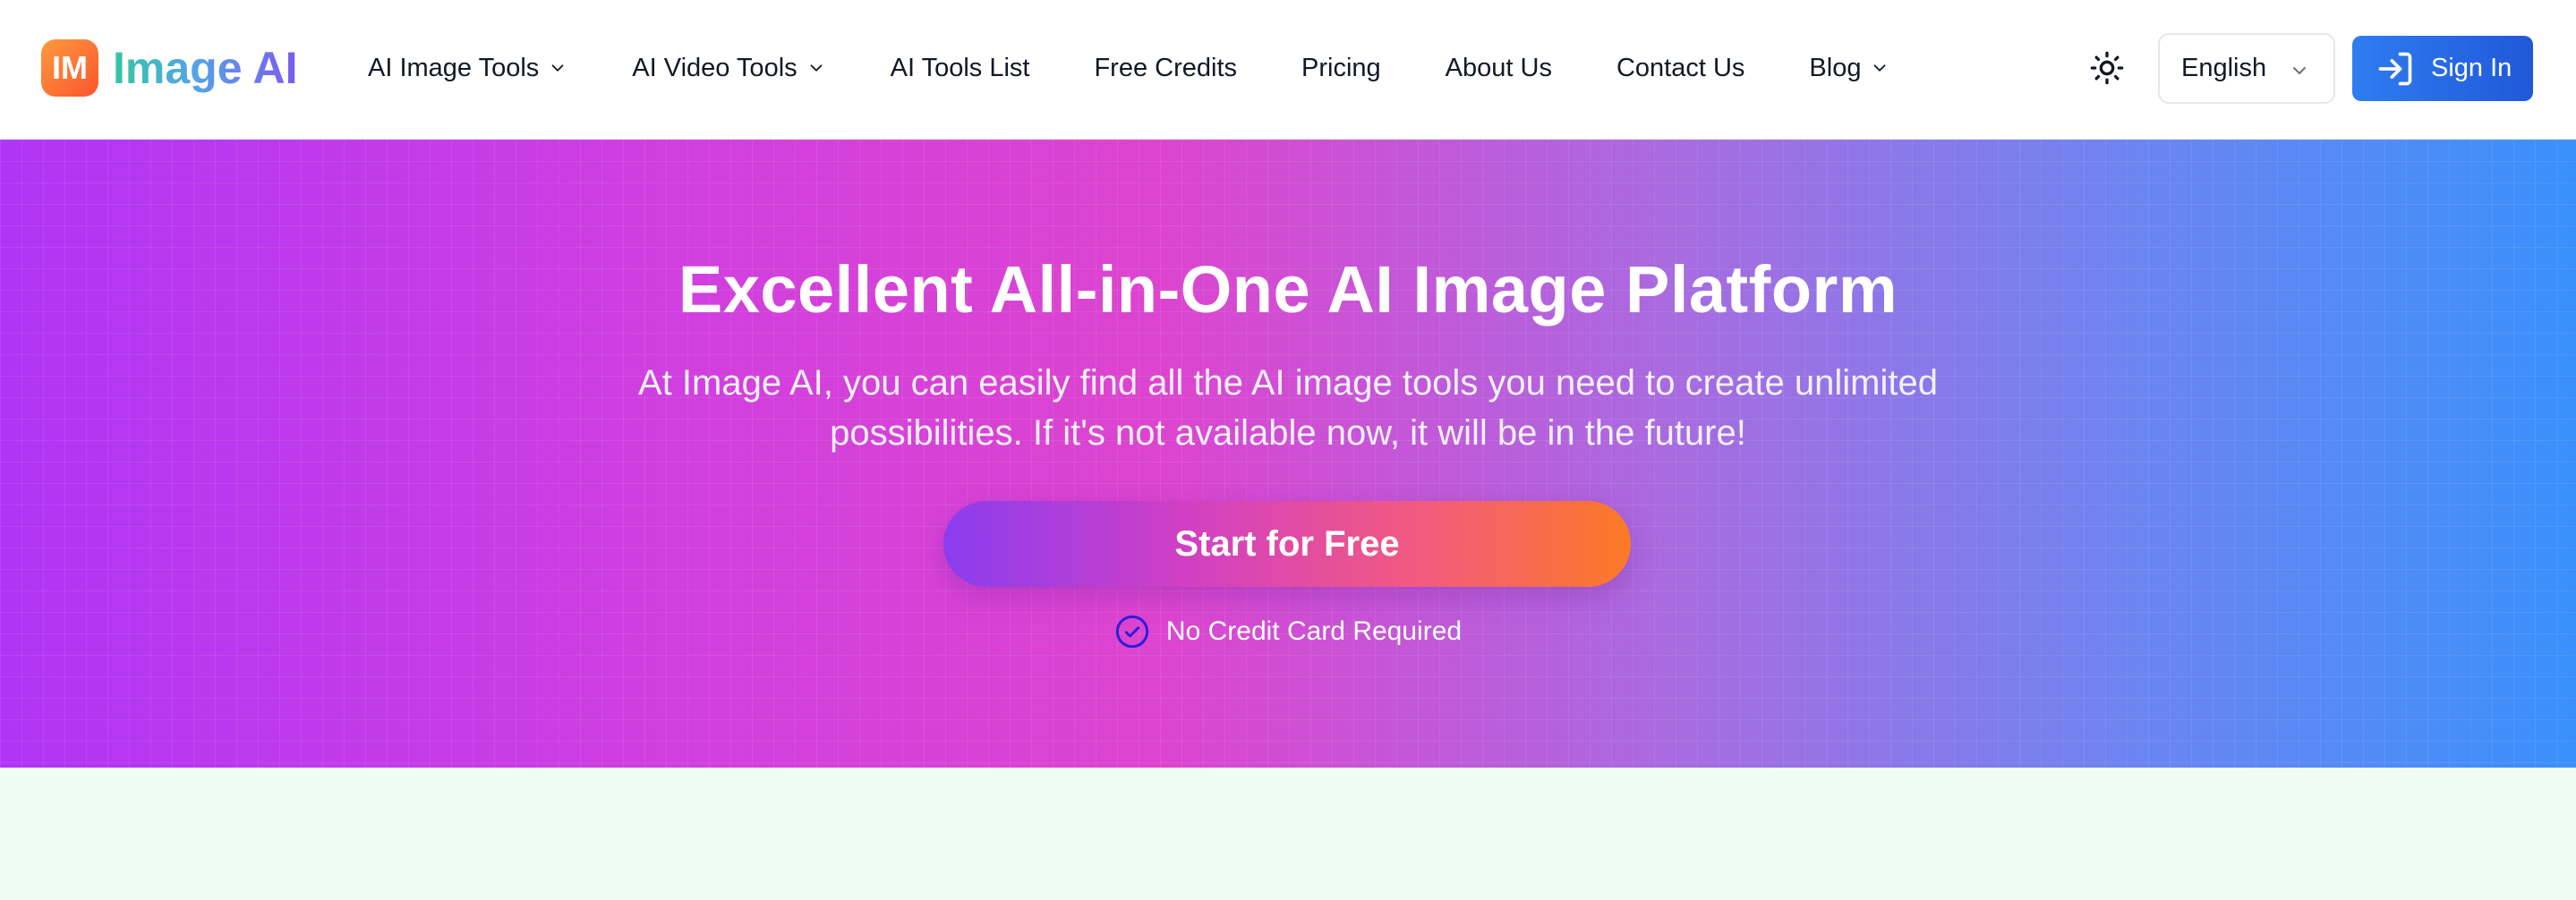 This screenshot has width=2576, height=900. I want to click on nav-item-about-us: About Us, so click(1499, 68).